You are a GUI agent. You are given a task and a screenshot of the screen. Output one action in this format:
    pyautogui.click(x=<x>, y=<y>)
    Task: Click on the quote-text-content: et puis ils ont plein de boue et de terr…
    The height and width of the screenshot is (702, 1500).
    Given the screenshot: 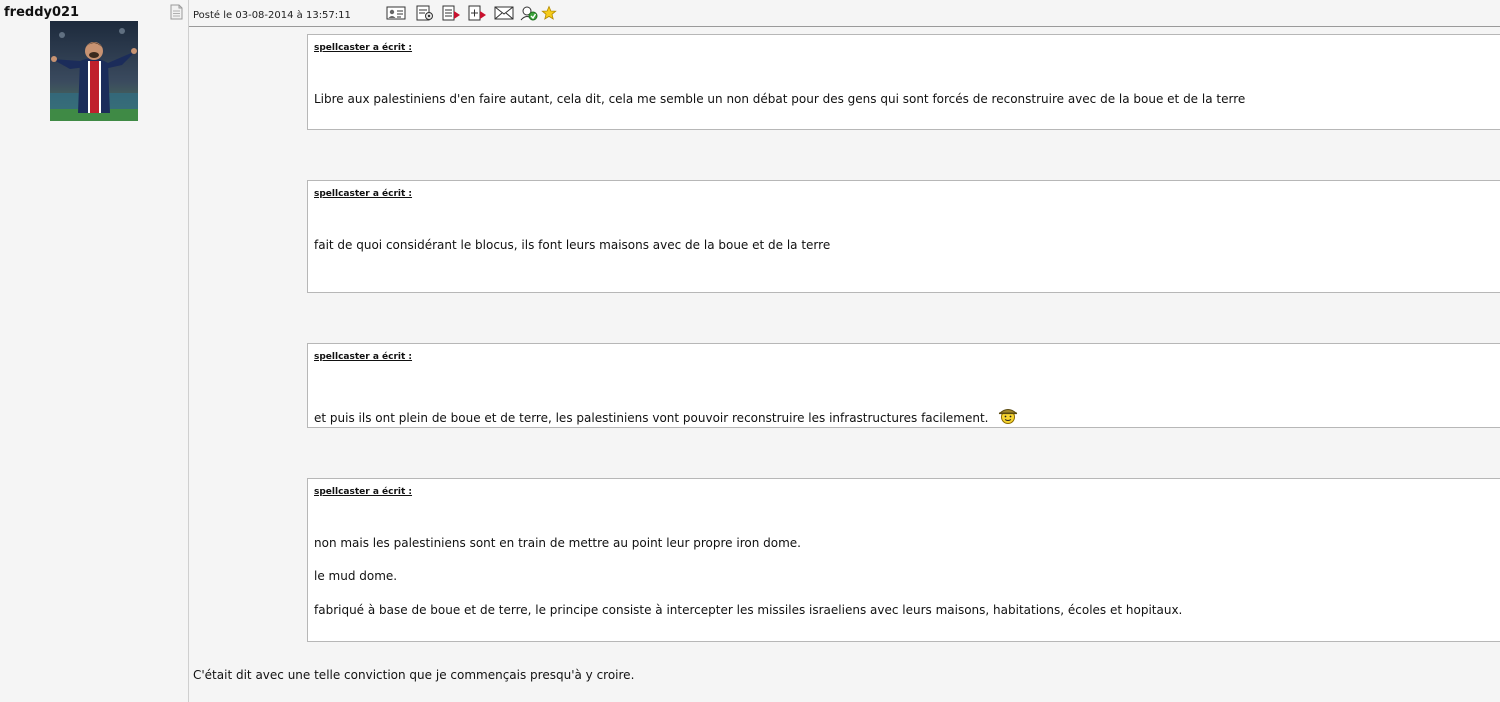 What is the action you would take?
    pyautogui.click(x=651, y=418)
    